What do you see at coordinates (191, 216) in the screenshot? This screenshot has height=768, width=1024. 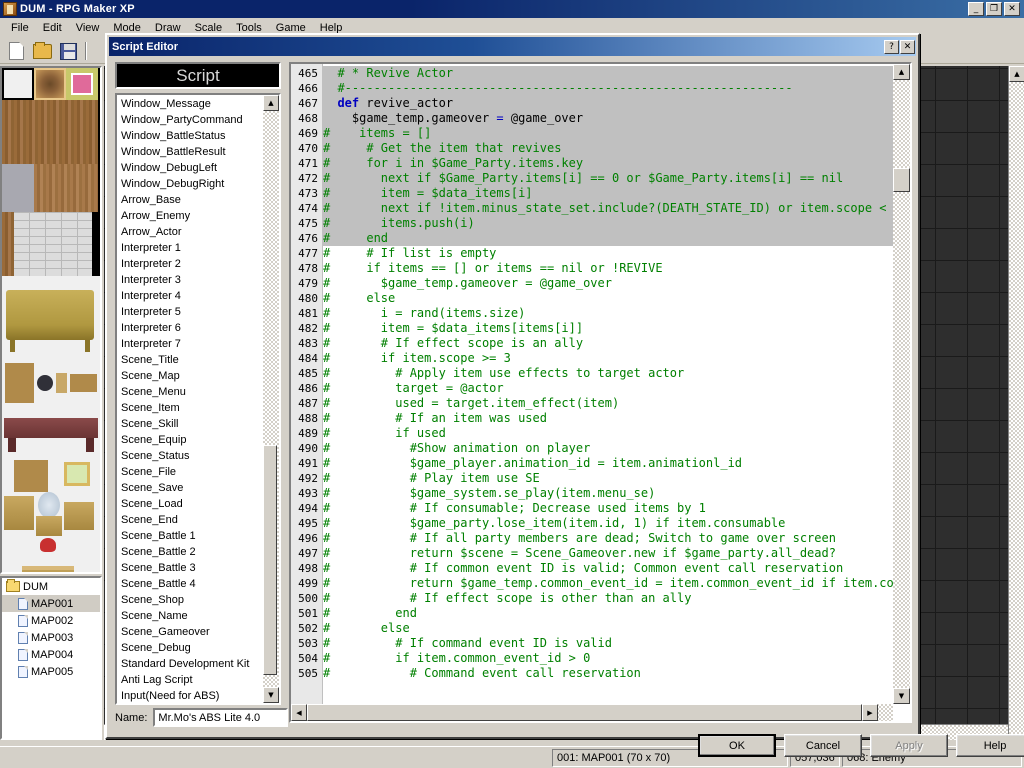 I see `script-list-item: Arrow_Enemy` at bounding box center [191, 216].